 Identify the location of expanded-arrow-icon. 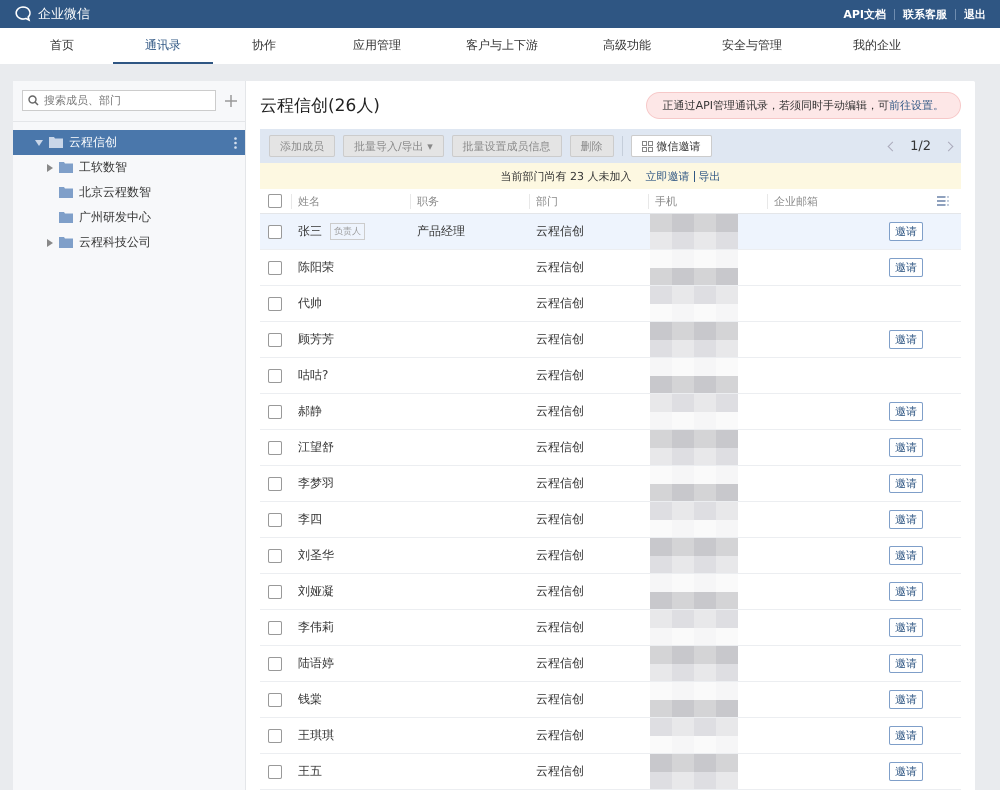
(39, 143).